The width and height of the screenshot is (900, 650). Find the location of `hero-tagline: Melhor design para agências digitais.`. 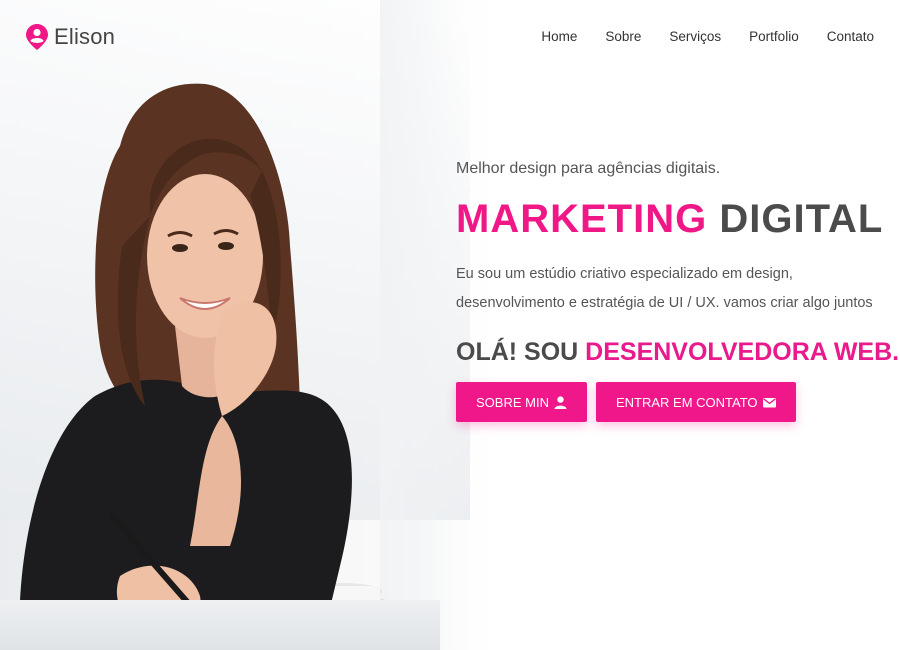

hero-tagline: Melhor design para agências digitais. is located at coordinates (588, 168).